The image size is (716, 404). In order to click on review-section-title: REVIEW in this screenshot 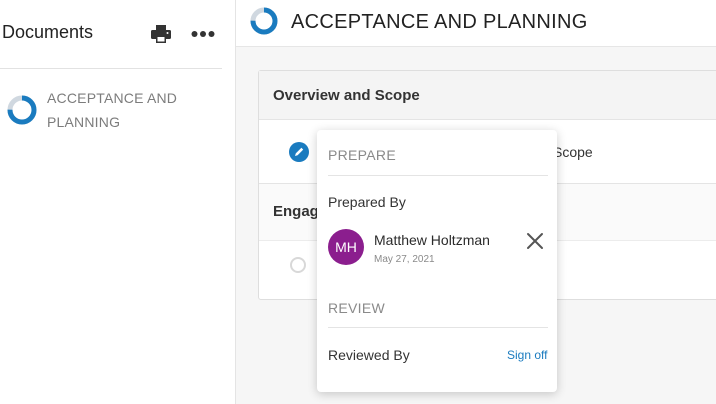, I will do `click(357, 308)`.